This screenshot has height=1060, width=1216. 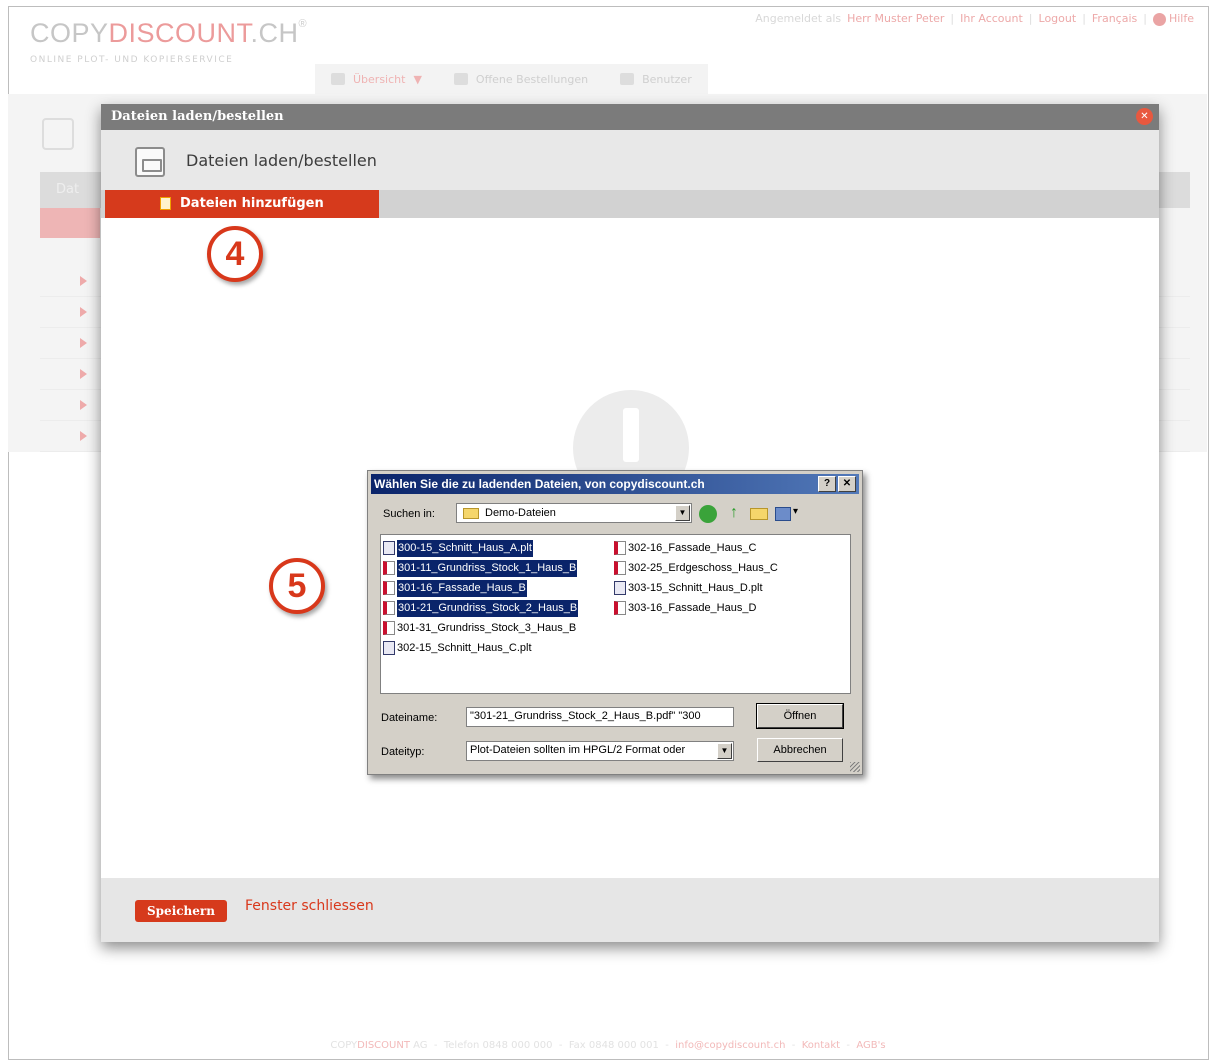 I want to click on up-folder-icon: ↑, so click(x=734, y=514).